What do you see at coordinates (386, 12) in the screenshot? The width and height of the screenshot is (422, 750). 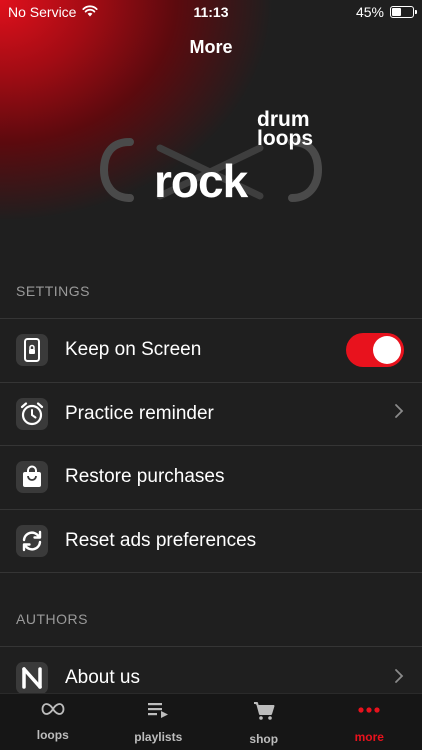 I see `status-right: 45%` at bounding box center [386, 12].